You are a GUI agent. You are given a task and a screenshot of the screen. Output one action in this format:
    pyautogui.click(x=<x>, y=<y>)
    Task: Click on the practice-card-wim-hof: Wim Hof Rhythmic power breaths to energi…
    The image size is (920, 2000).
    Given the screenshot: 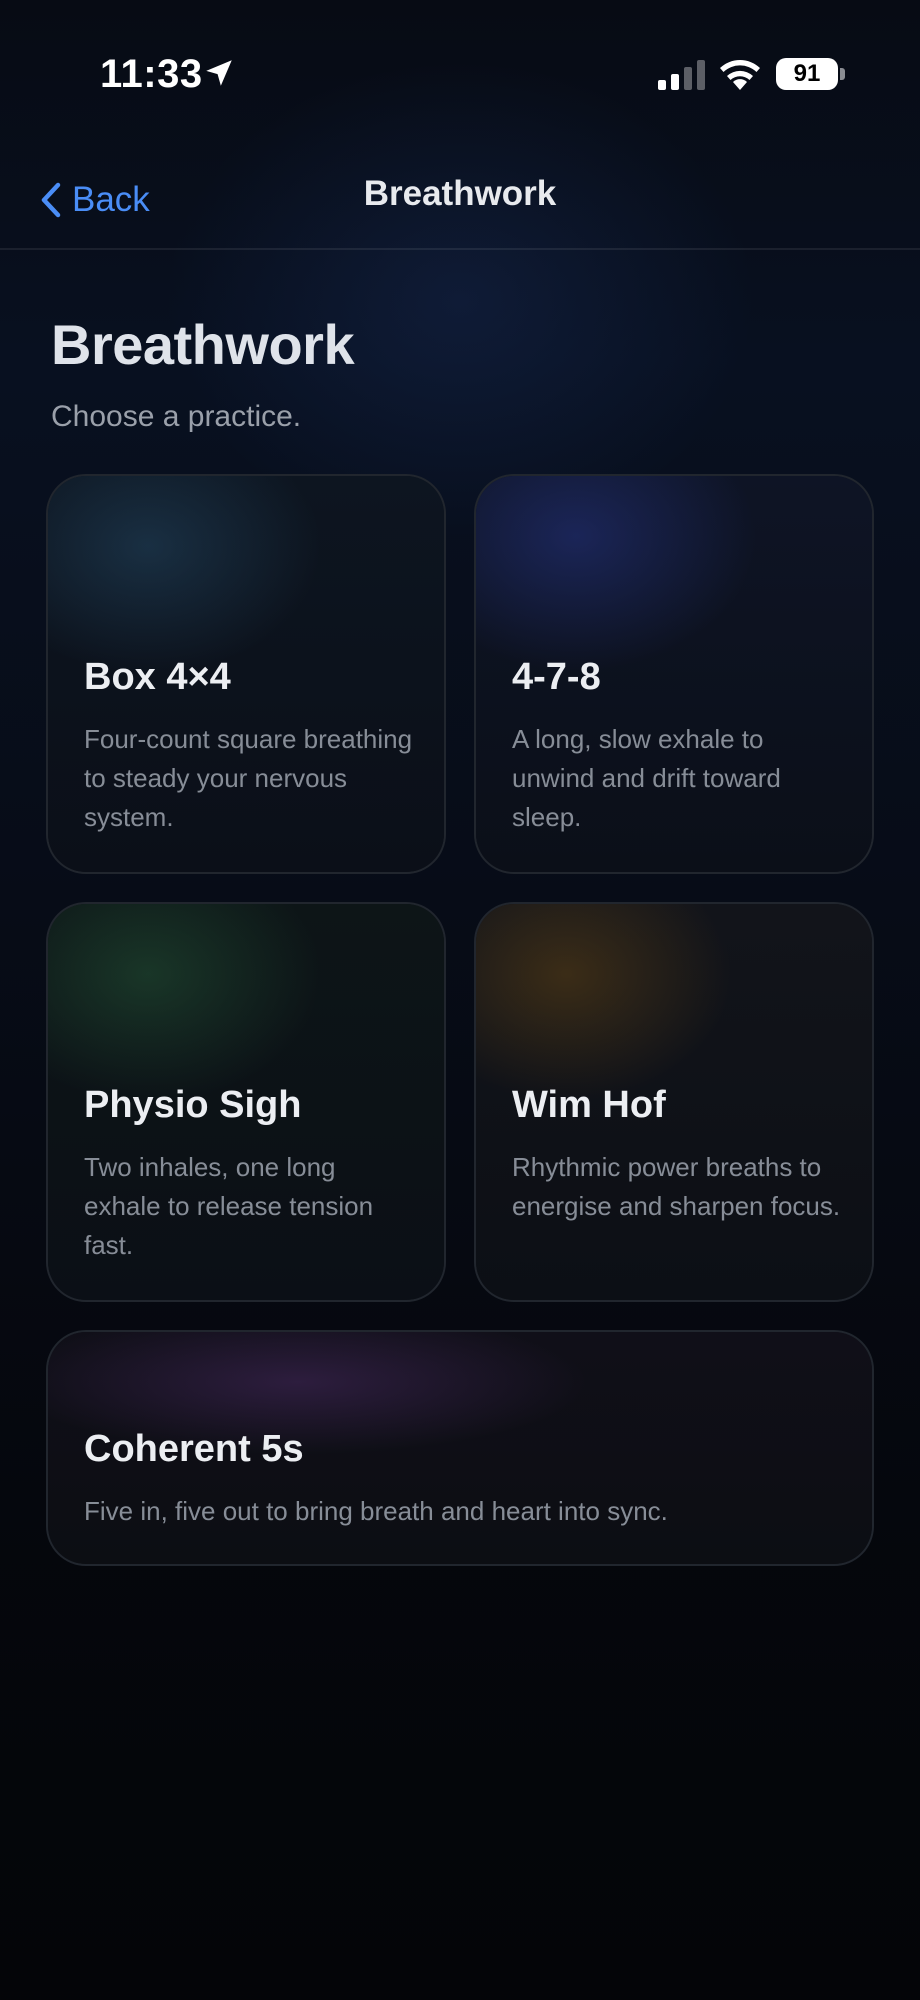 What is the action you would take?
    pyautogui.click(x=674, y=1102)
    